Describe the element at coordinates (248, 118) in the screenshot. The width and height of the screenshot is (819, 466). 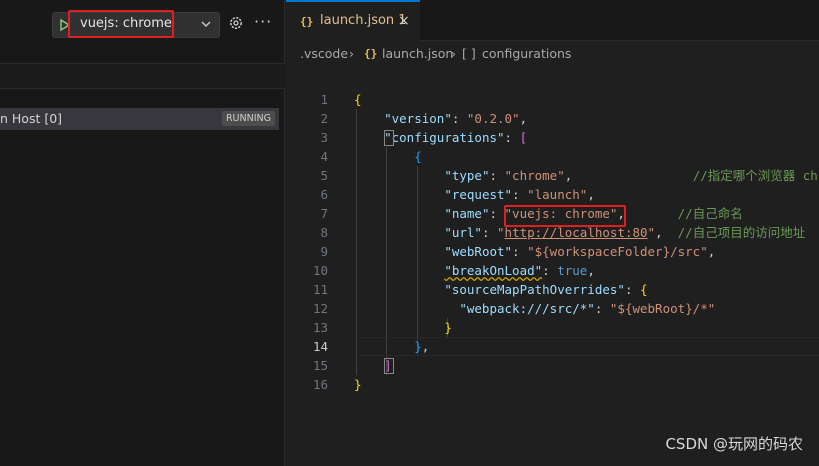
I see `status-badge: RUNNING` at that location.